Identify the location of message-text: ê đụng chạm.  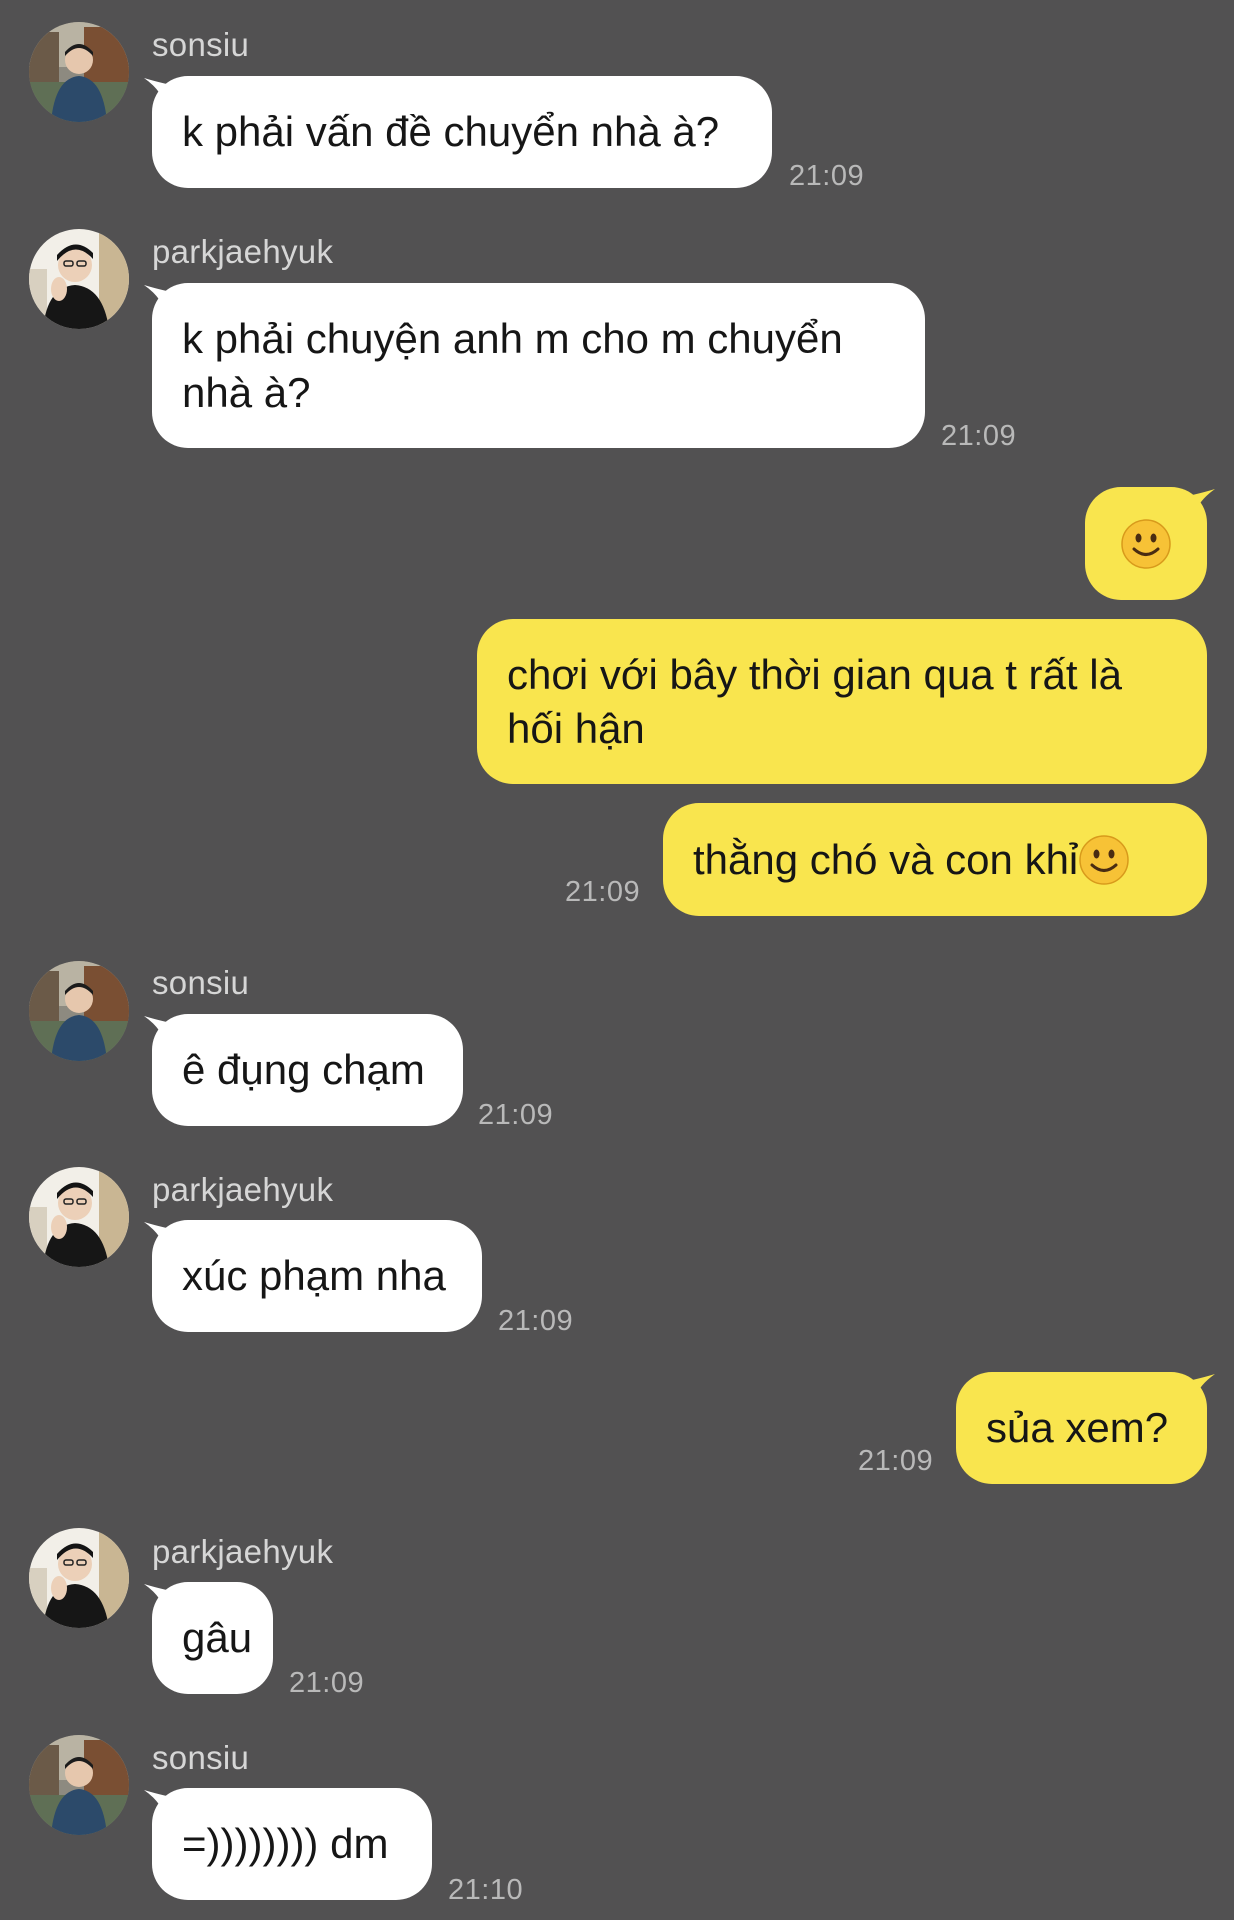
(303, 1069).